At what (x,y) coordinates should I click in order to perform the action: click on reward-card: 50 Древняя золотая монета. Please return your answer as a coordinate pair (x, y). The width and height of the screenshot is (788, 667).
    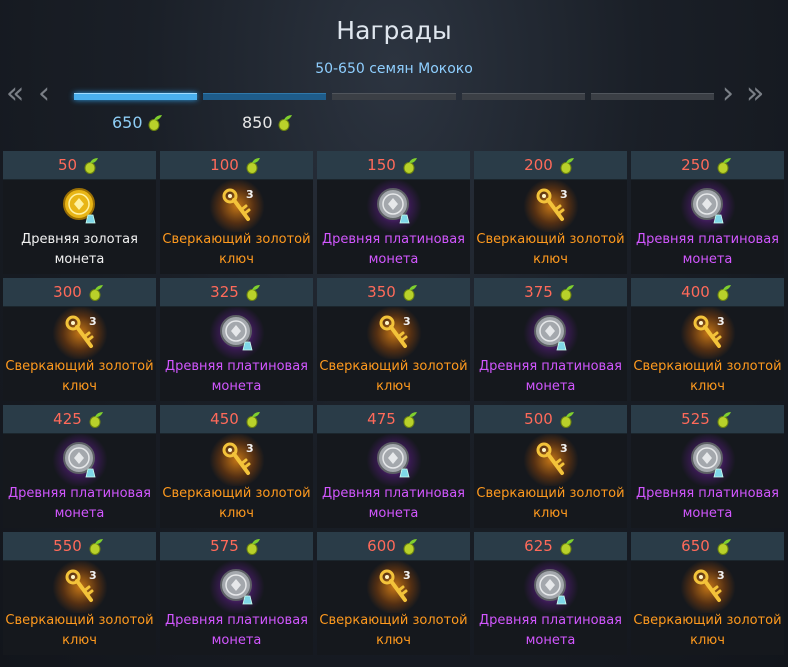
    Looking at the image, I should click on (79, 212).